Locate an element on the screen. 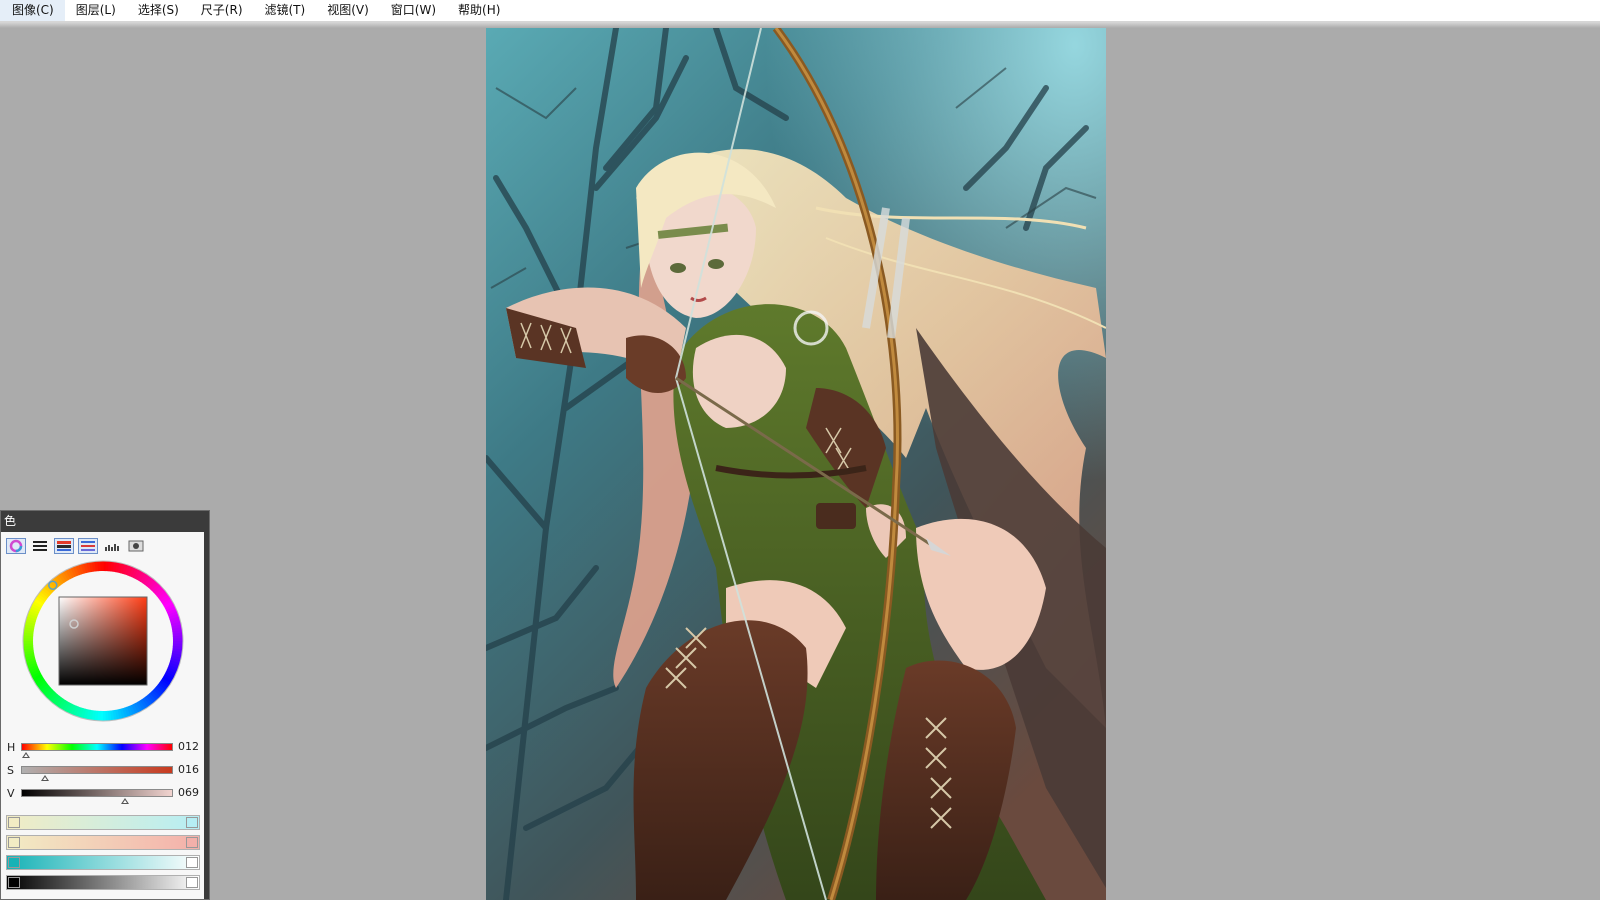 This screenshot has height=900, width=1600. menu-layer: 图层(L) is located at coordinates (96, 10).